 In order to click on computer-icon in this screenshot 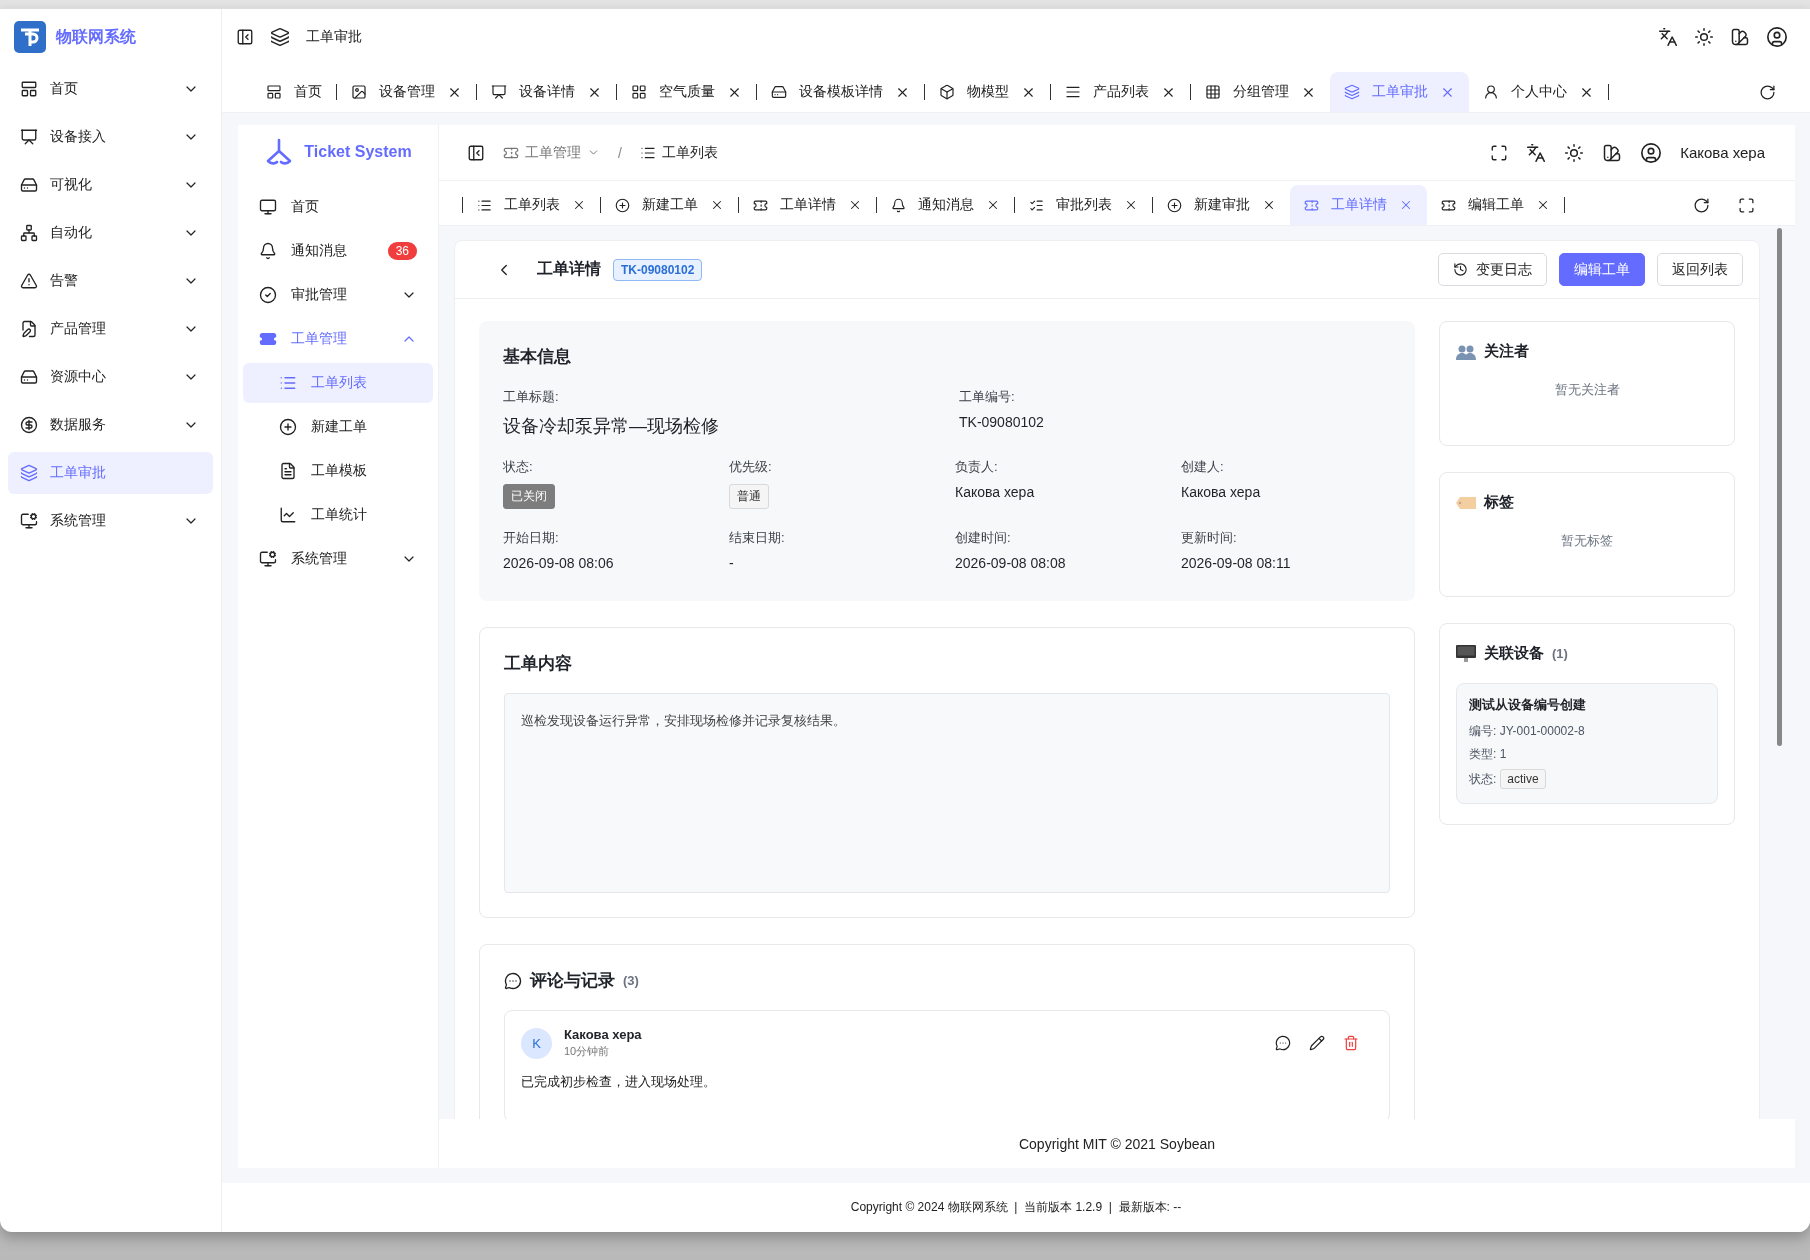, I will do `click(1466, 653)`.